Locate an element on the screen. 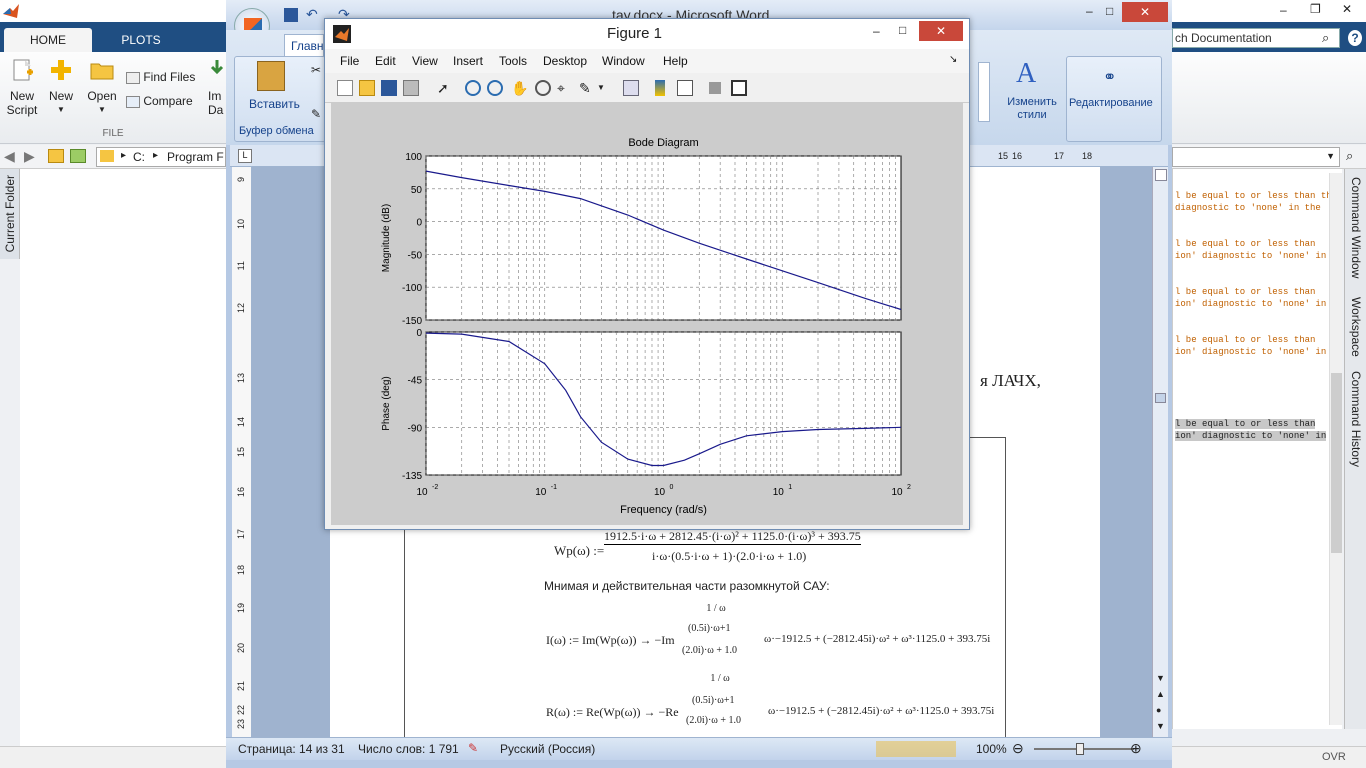 The width and height of the screenshot is (1366, 768). search-icon: ⌕ is located at coordinates (1325, 38).